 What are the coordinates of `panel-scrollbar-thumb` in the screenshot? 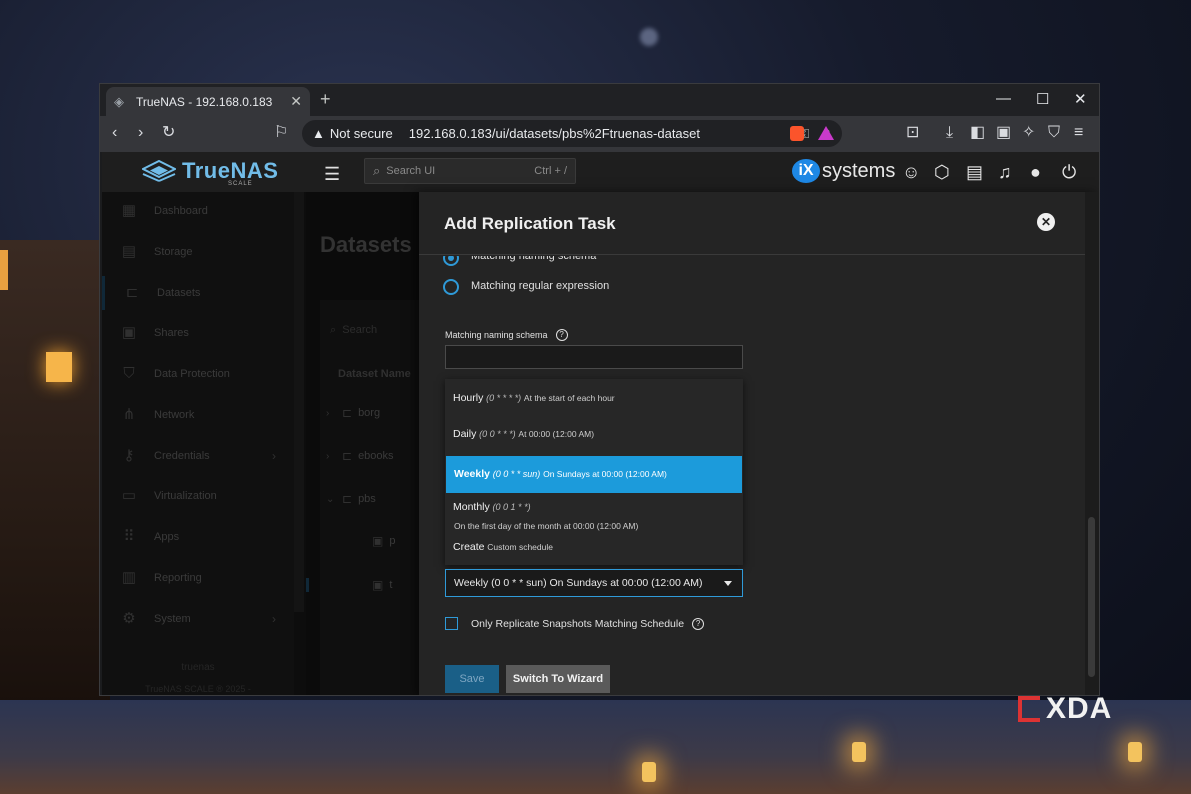 It's located at (1091, 597).